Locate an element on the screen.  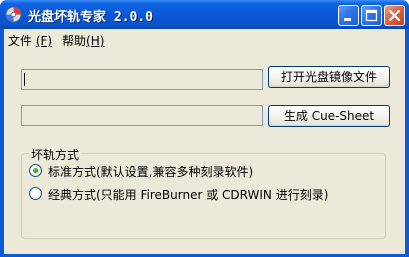
menu-help-accelerator: (H) is located at coordinates (95, 41).